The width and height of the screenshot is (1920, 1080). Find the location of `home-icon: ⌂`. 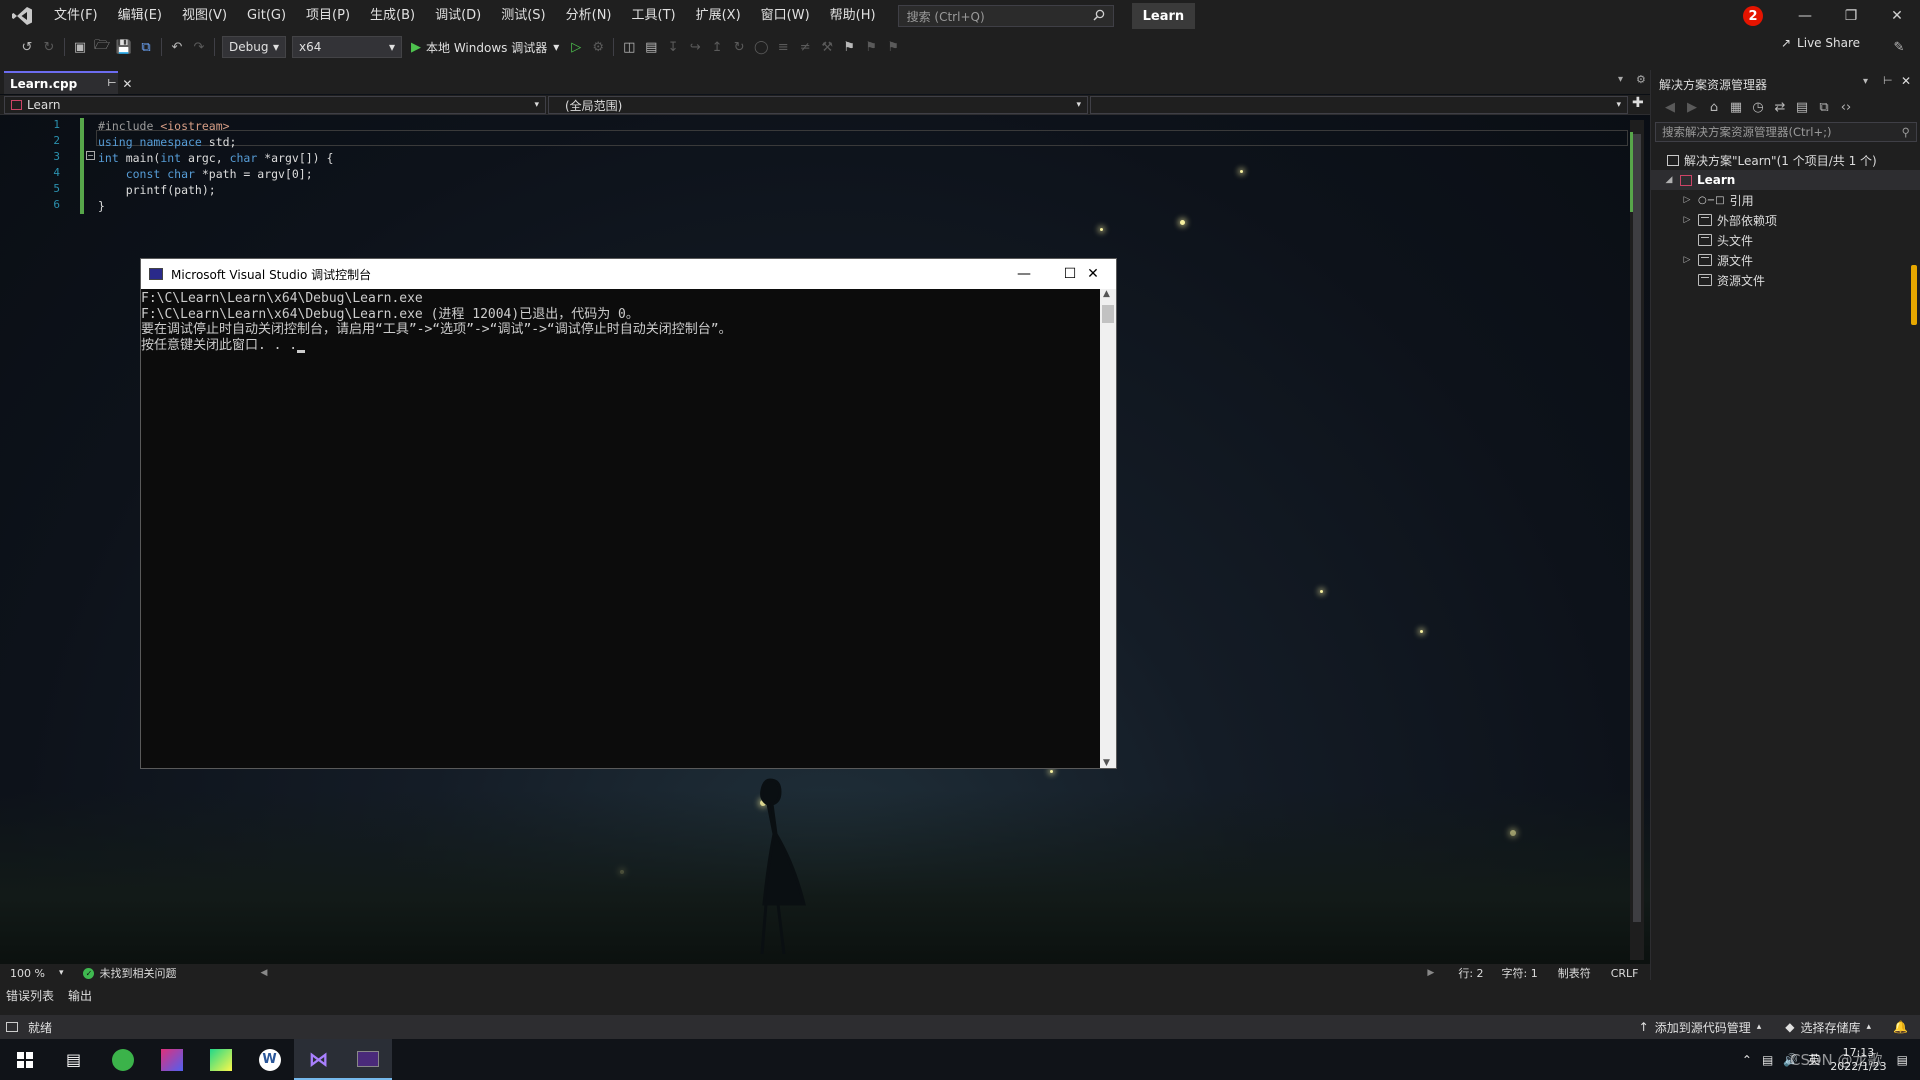

home-icon: ⌂ is located at coordinates (1714, 107).